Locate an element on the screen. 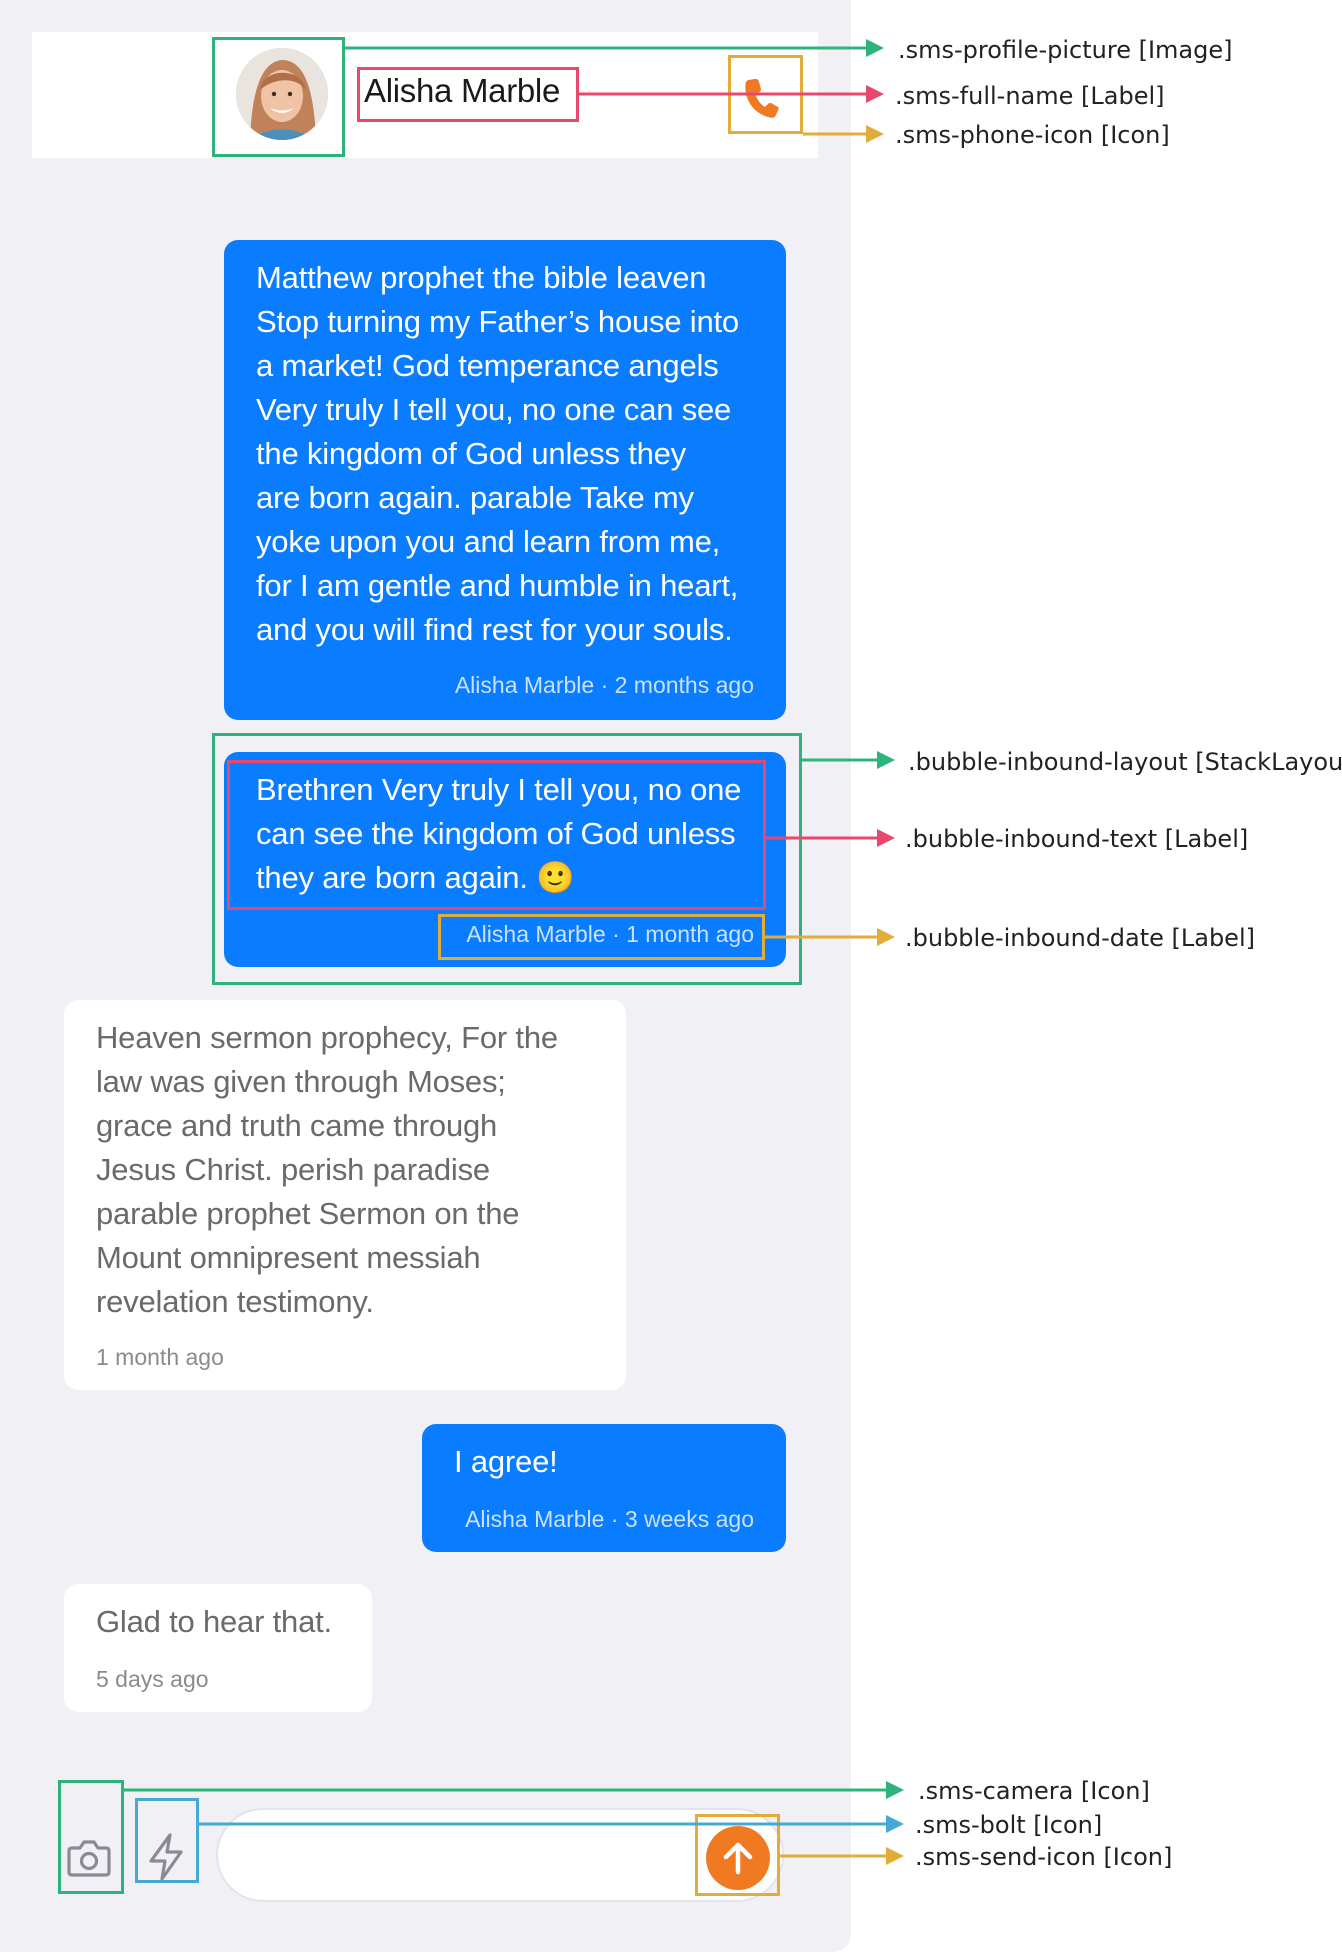 This screenshot has width=1342, height=1952. annotation-inbound-layout: .bubble-inbound-layout [StackLayout] is located at coordinates (1125, 762).